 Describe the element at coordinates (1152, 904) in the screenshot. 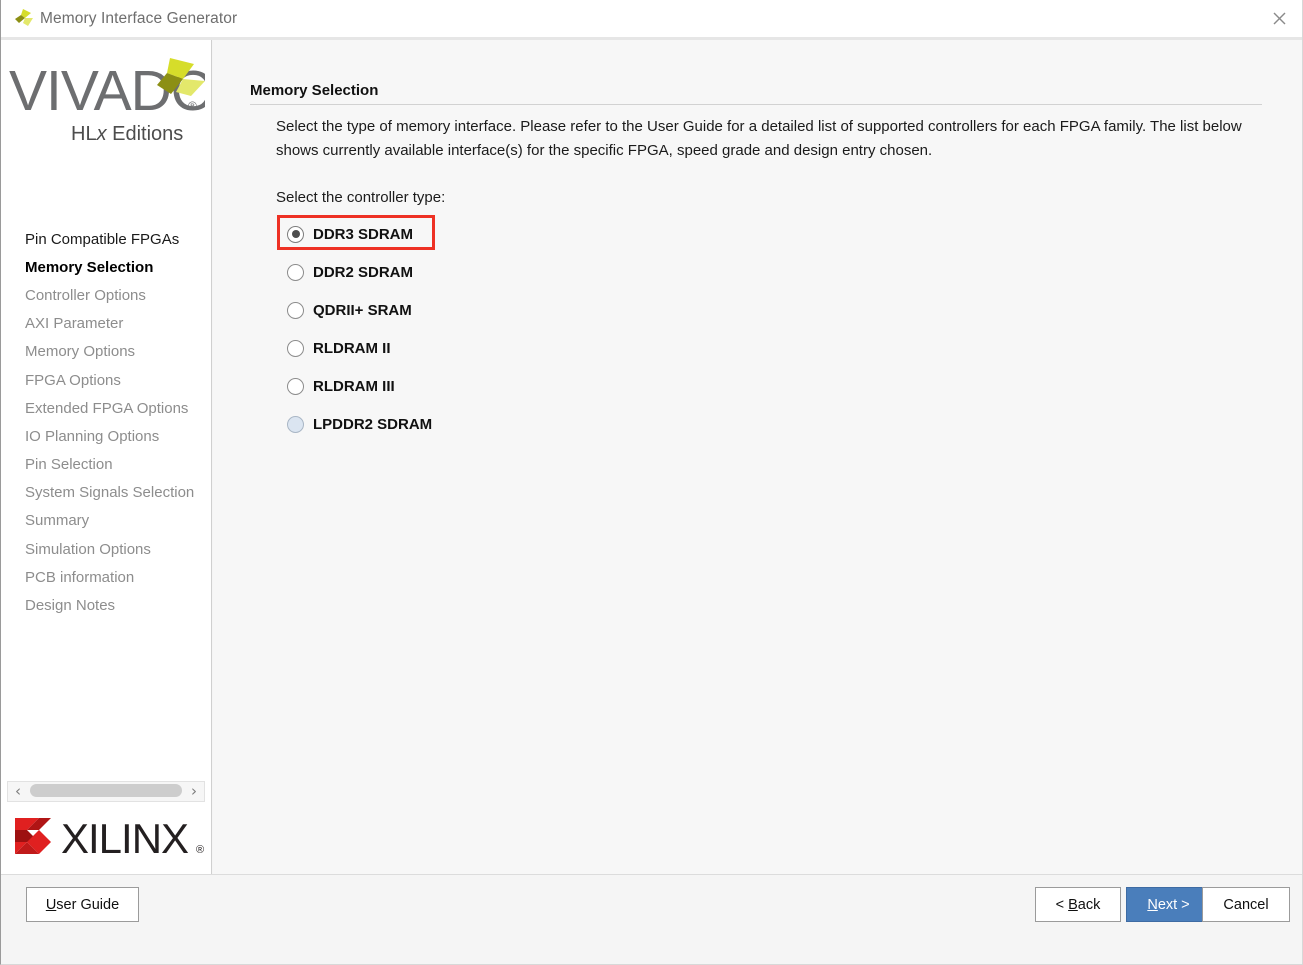

I see `next-mnemonic: N` at that location.